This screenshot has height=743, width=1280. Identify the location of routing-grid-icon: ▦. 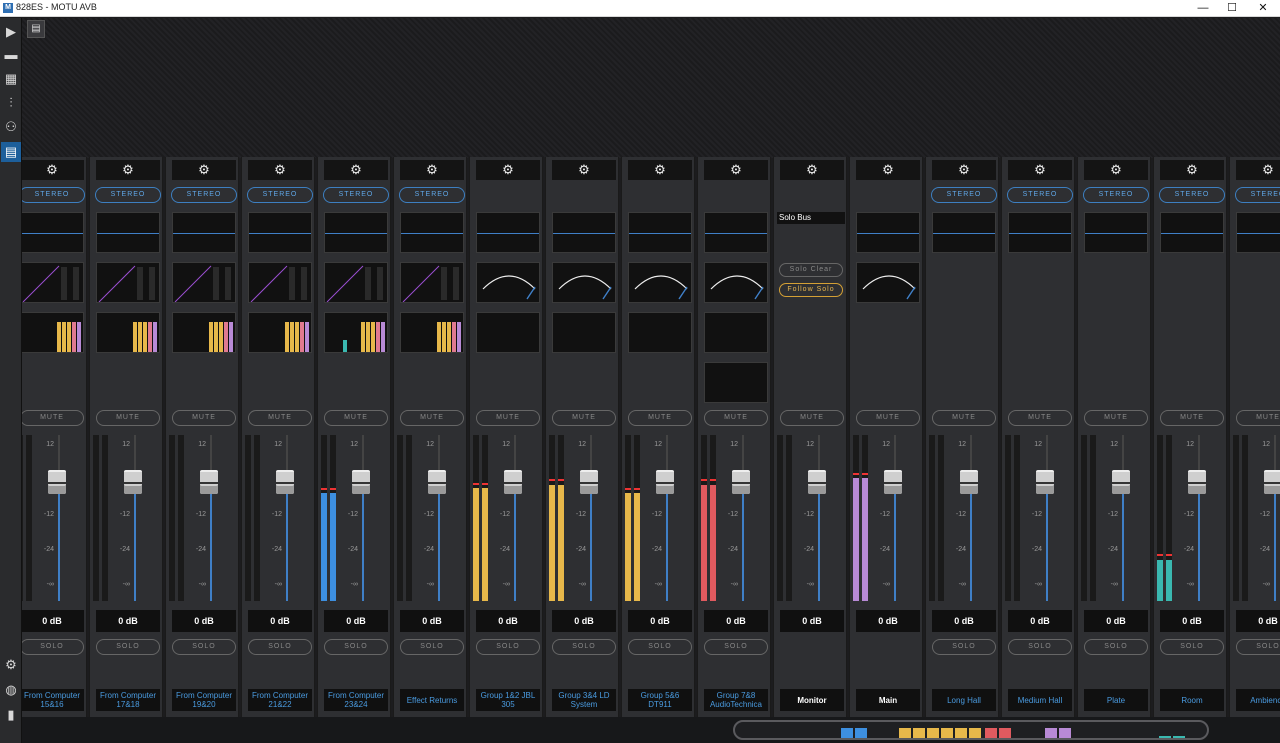
(11, 79).